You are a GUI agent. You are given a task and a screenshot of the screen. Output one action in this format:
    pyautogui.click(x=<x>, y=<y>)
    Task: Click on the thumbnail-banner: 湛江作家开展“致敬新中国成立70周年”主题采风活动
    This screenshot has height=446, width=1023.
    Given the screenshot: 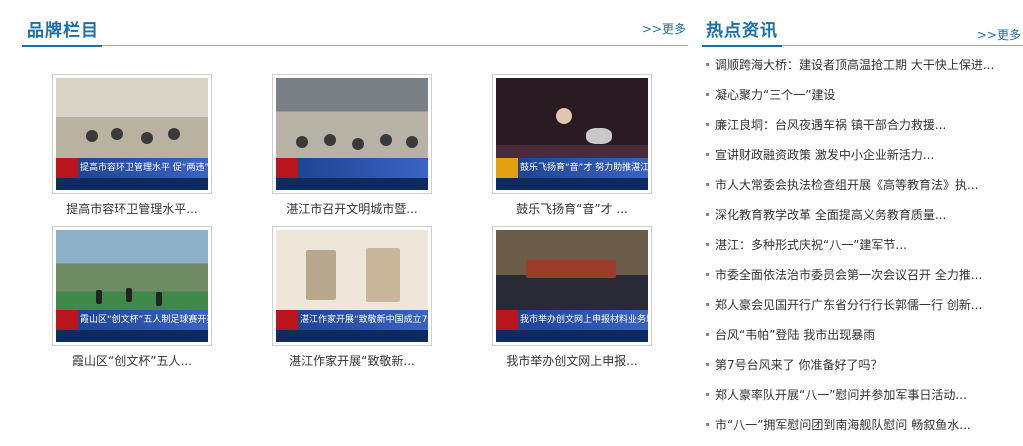 What is the action you would take?
    pyautogui.click(x=352, y=320)
    